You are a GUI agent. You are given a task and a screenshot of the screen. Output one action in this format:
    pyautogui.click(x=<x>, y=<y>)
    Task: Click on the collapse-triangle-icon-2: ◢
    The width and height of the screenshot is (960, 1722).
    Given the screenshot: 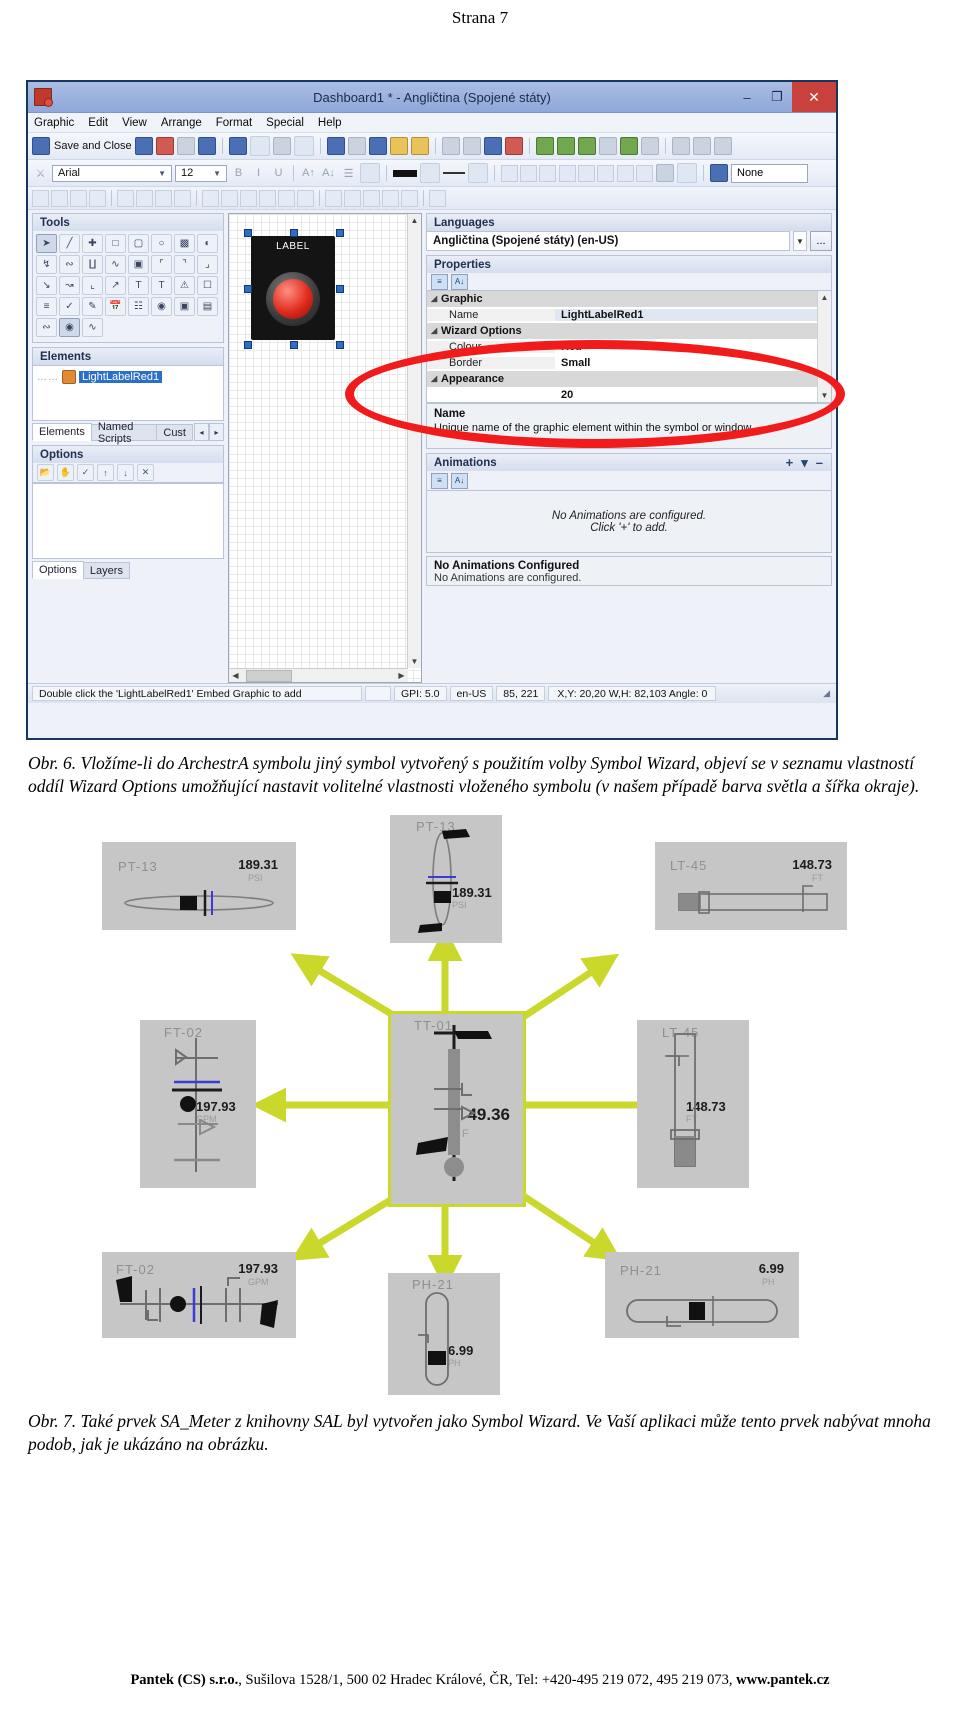 What is the action you would take?
    pyautogui.click(x=434, y=330)
    